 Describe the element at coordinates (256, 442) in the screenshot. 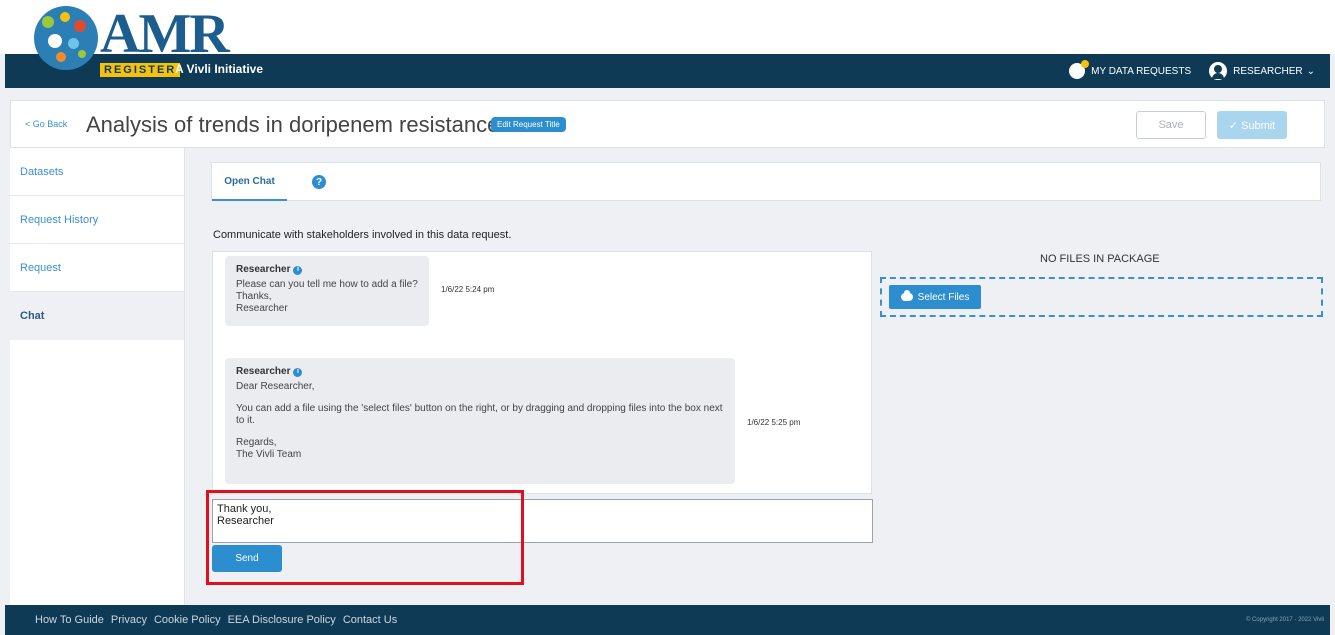

I see `message-signoff: Regards,` at that location.